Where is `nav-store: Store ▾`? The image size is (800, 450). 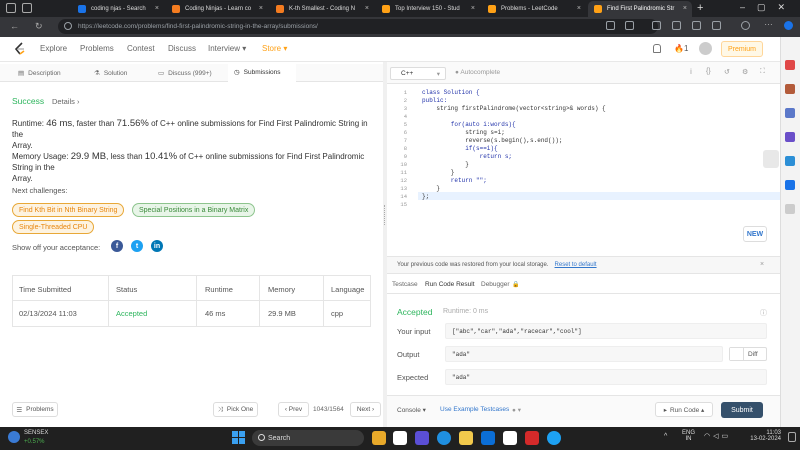
nav-store: Store ▾ is located at coordinates (274, 48).